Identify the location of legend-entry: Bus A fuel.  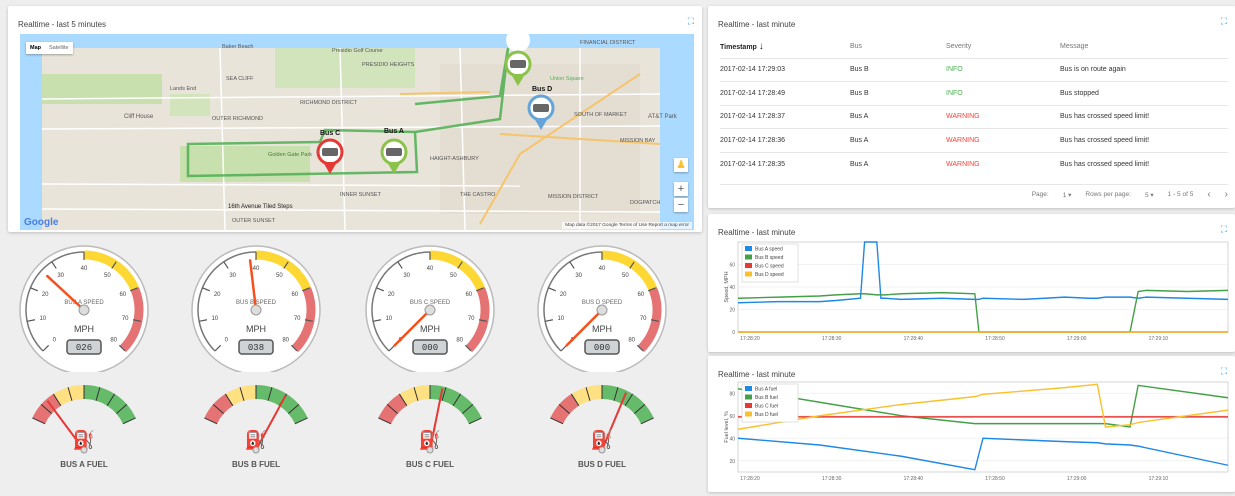
(766, 390).